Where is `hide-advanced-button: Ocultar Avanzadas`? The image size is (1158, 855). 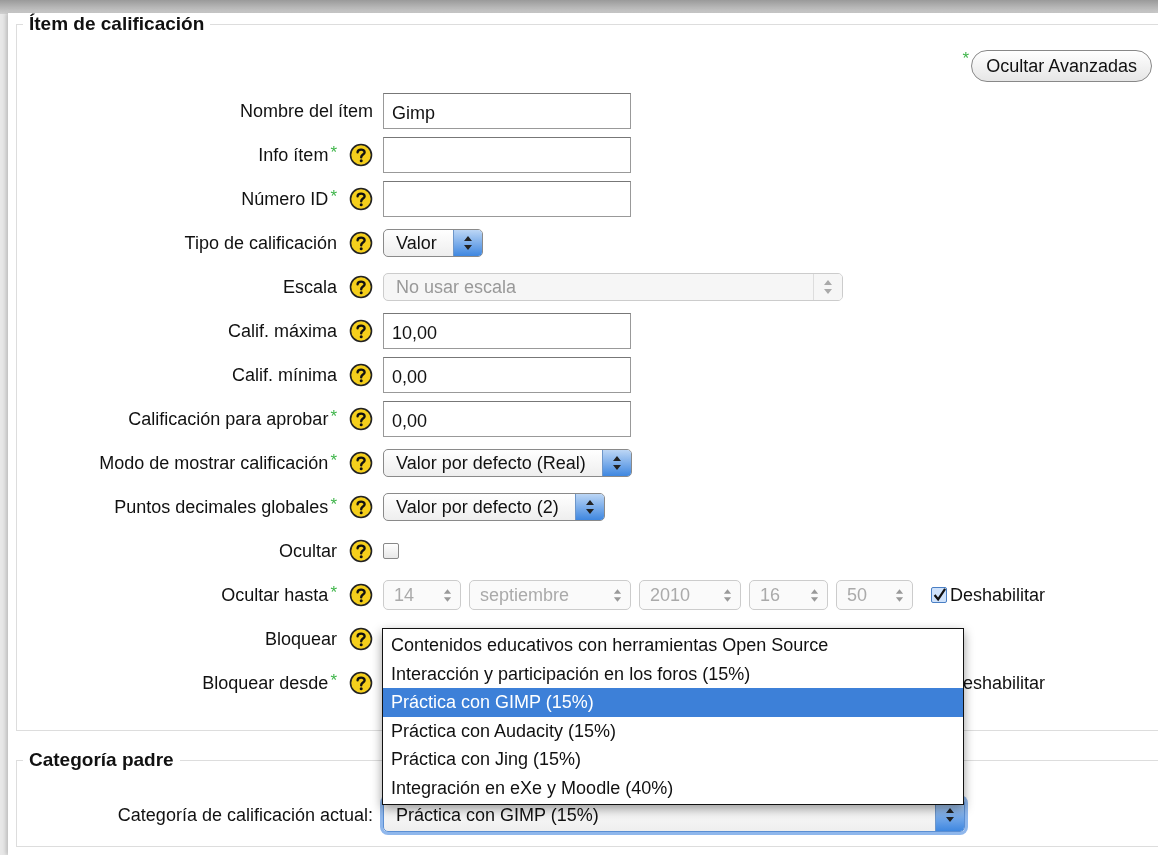
hide-advanced-button: Ocultar Avanzadas is located at coordinates (1061, 66).